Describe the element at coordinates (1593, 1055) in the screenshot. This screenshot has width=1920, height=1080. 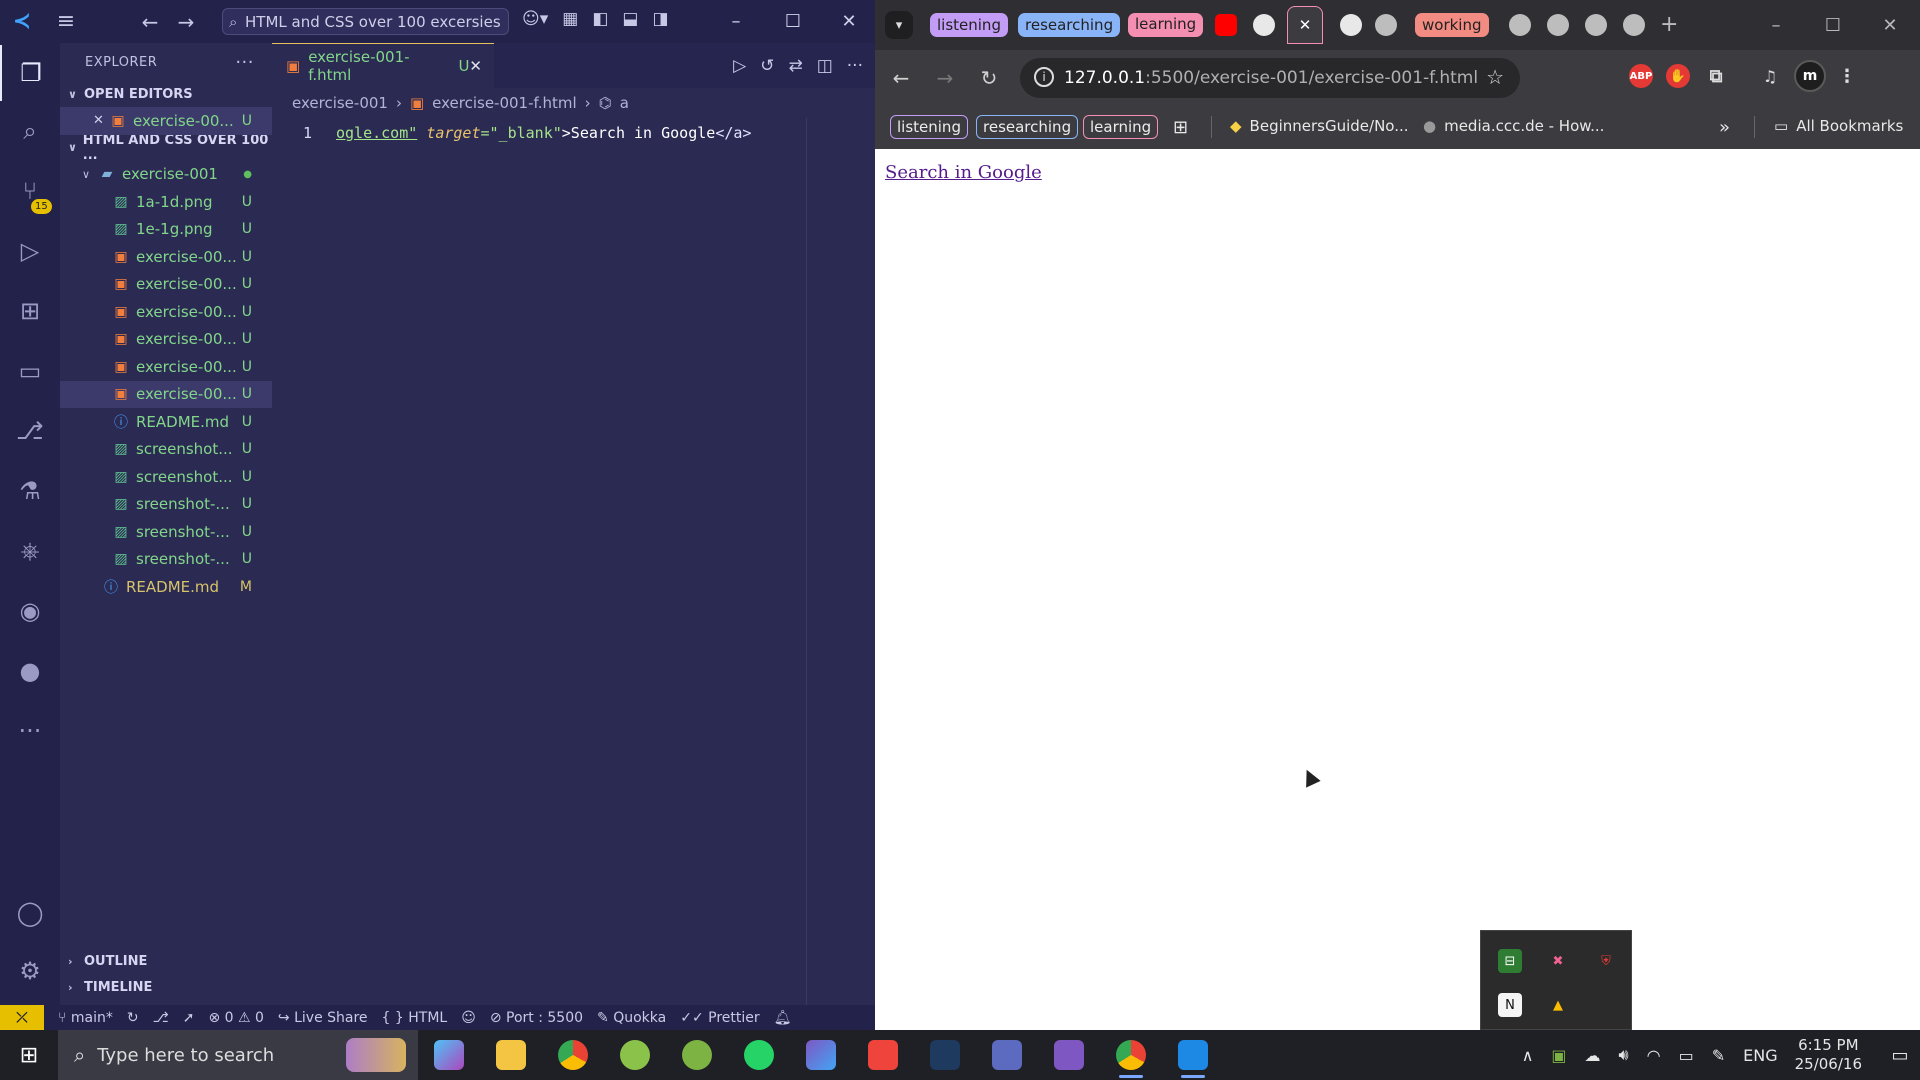
I see `onedrive-icon: ☁` at that location.